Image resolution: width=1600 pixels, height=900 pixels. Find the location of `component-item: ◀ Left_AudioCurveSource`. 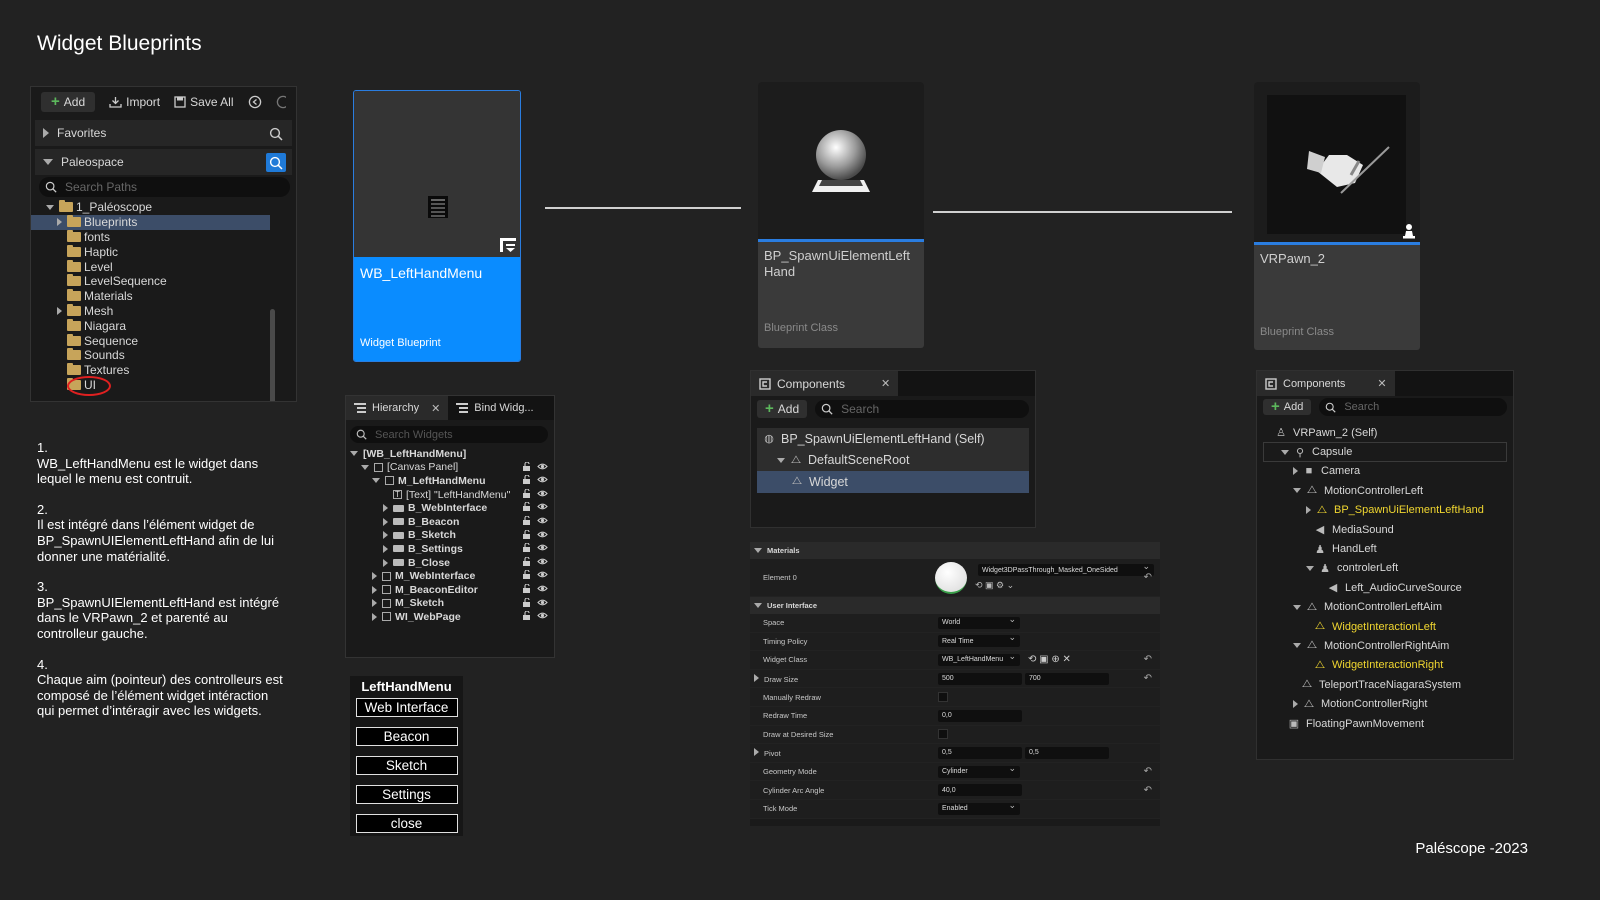

component-item: ◀ Left_AudioCurveSource is located at coordinates (1385, 587).